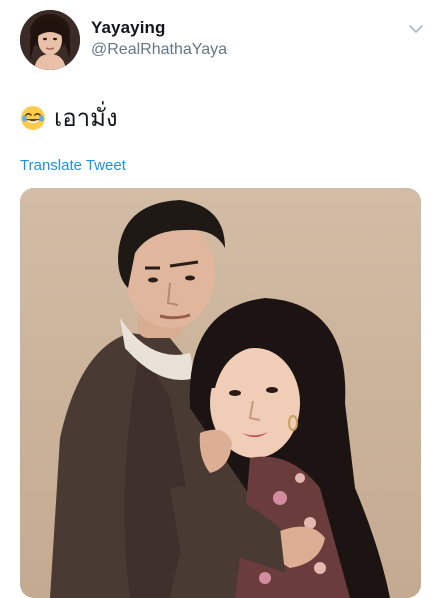 This screenshot has height=598, width=440. What do you see at coordinates (73, 165) in the screenshot?
I see `translate-tweet-link: Translate Tweet` at bounding box center [73, 165].